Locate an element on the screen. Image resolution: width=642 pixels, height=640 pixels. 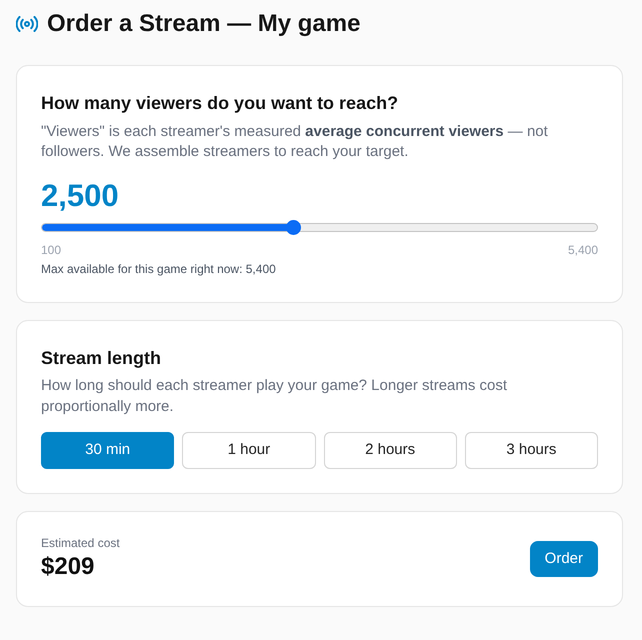
card-heading: How many viewers do you want to reach? is located at coordinates (220, 103).